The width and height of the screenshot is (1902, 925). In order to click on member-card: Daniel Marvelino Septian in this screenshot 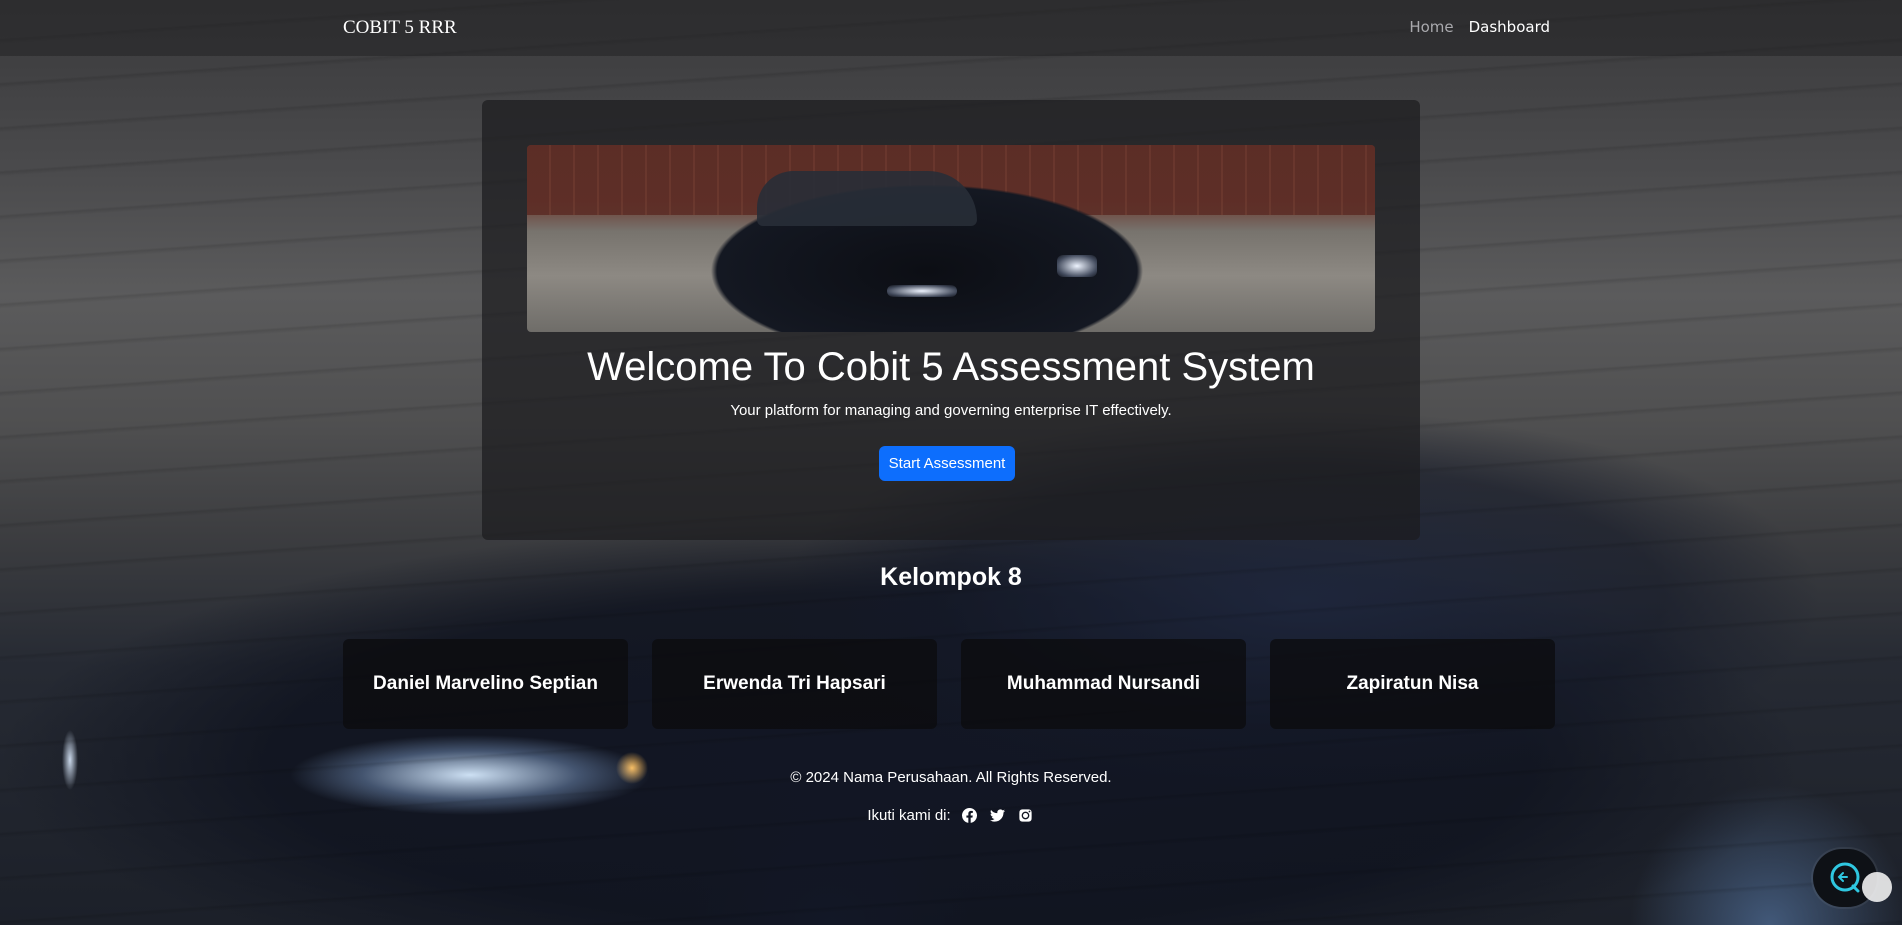, I will do `click(485, 684)`.